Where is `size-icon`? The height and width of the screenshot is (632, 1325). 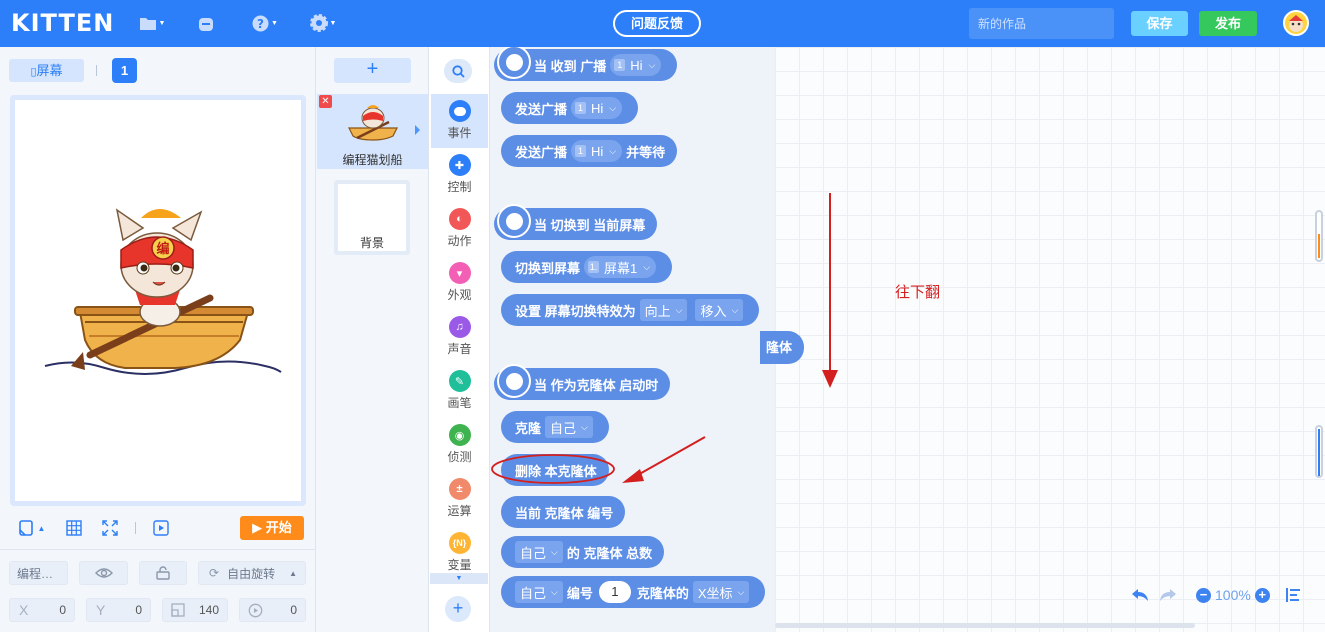 size-icon is located at coordinates (178, 610).